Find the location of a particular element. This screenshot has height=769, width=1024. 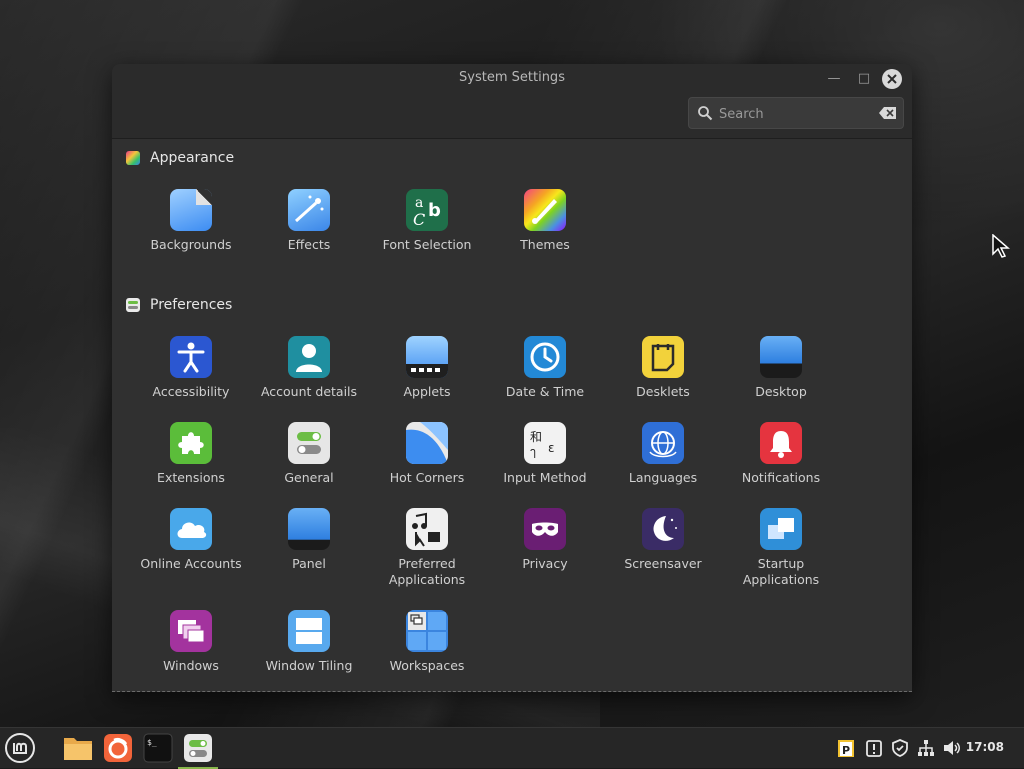

item-themes: Themes is located at coordinates (545, 221).